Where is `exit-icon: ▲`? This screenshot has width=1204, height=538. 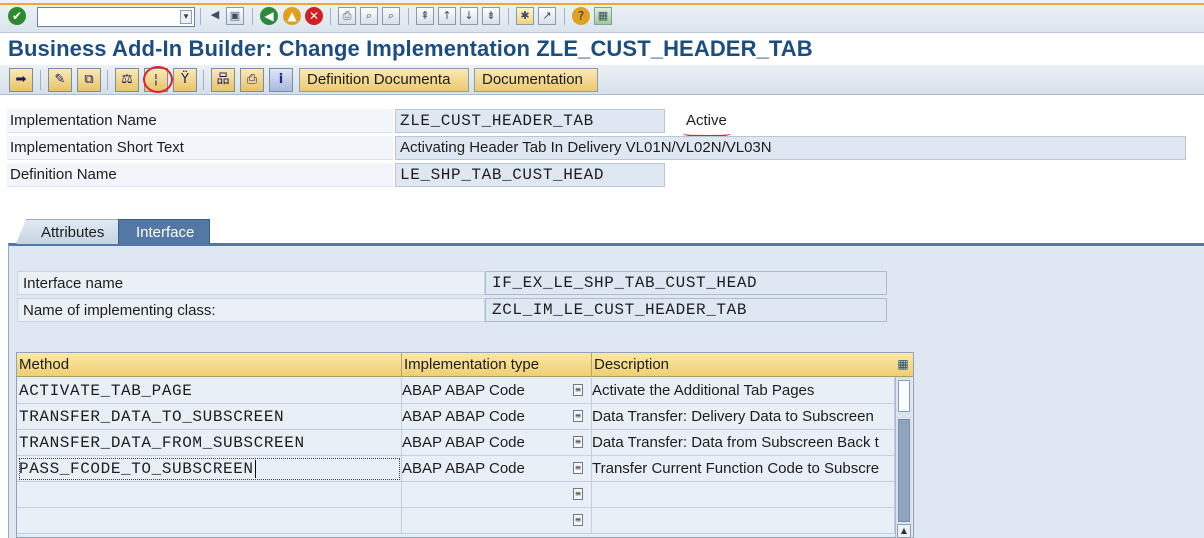 exit-icon: ▲ is located at coordinates (292, 16).